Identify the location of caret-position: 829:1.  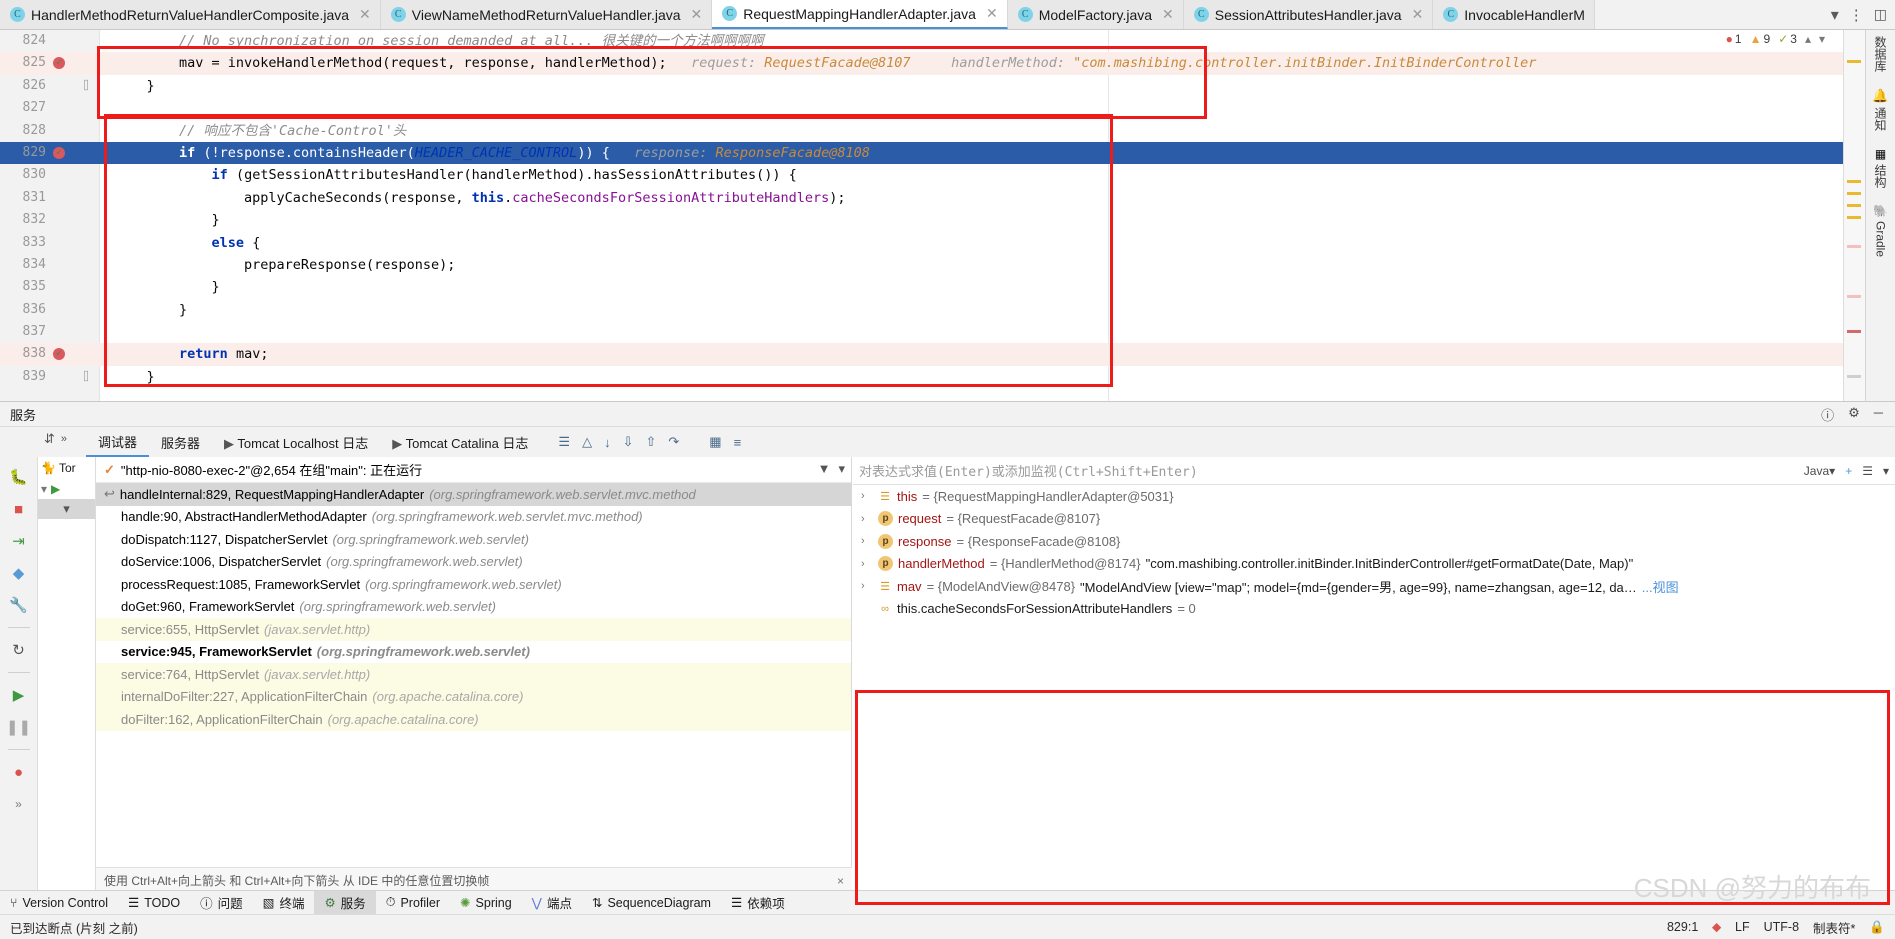
(1682, 927).